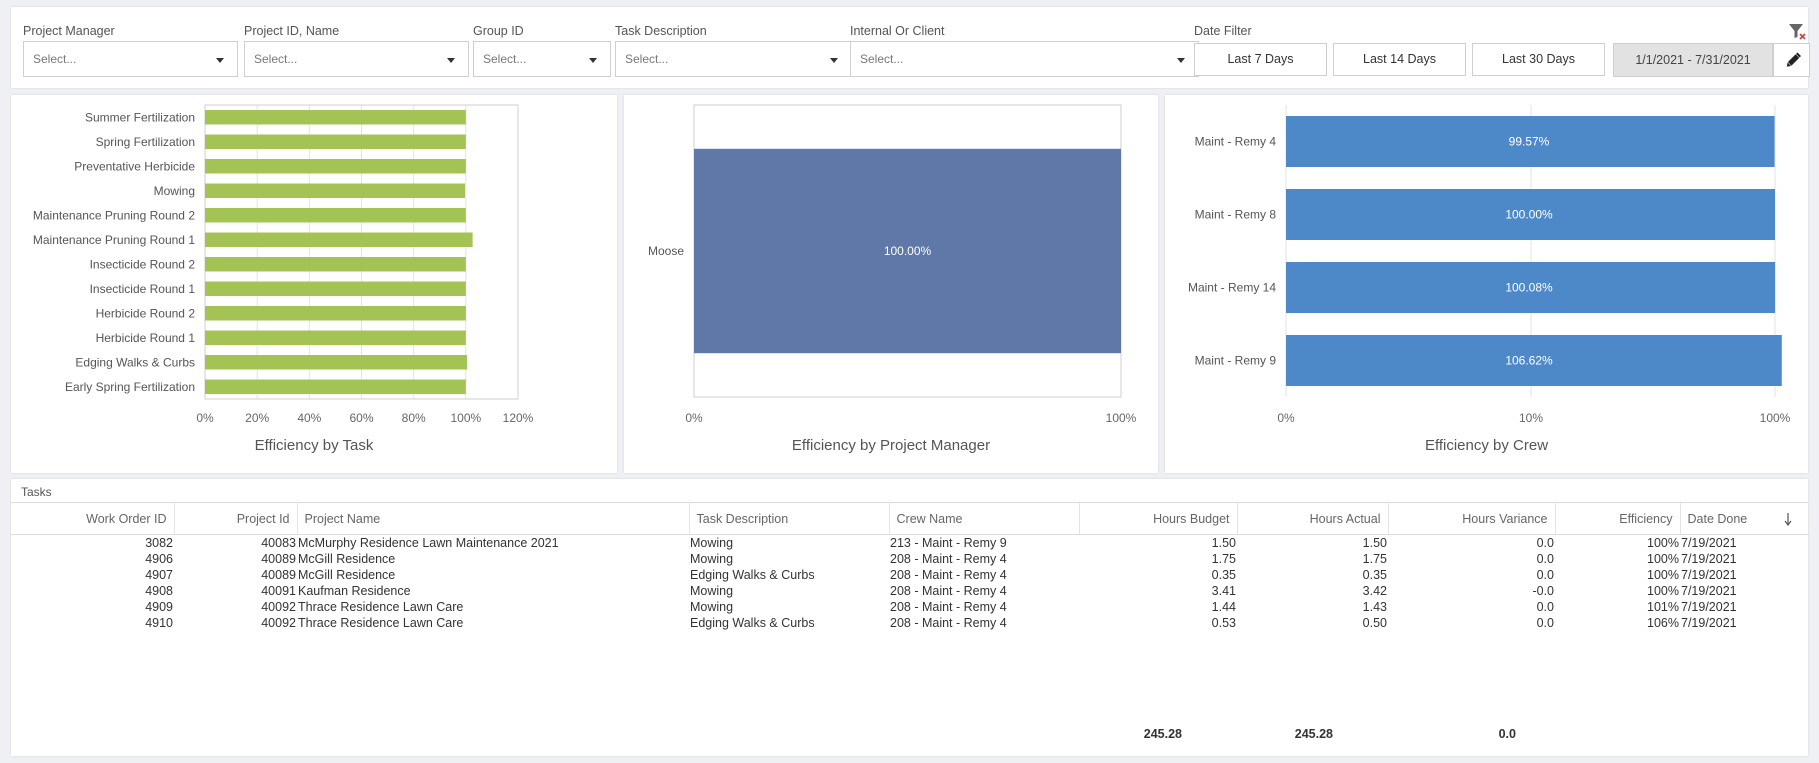 The image size is (1819, 763). Describe the element at coordinates (1313, 734) in the screenshot. I see `total-hours-actual: 245.28` at that location.